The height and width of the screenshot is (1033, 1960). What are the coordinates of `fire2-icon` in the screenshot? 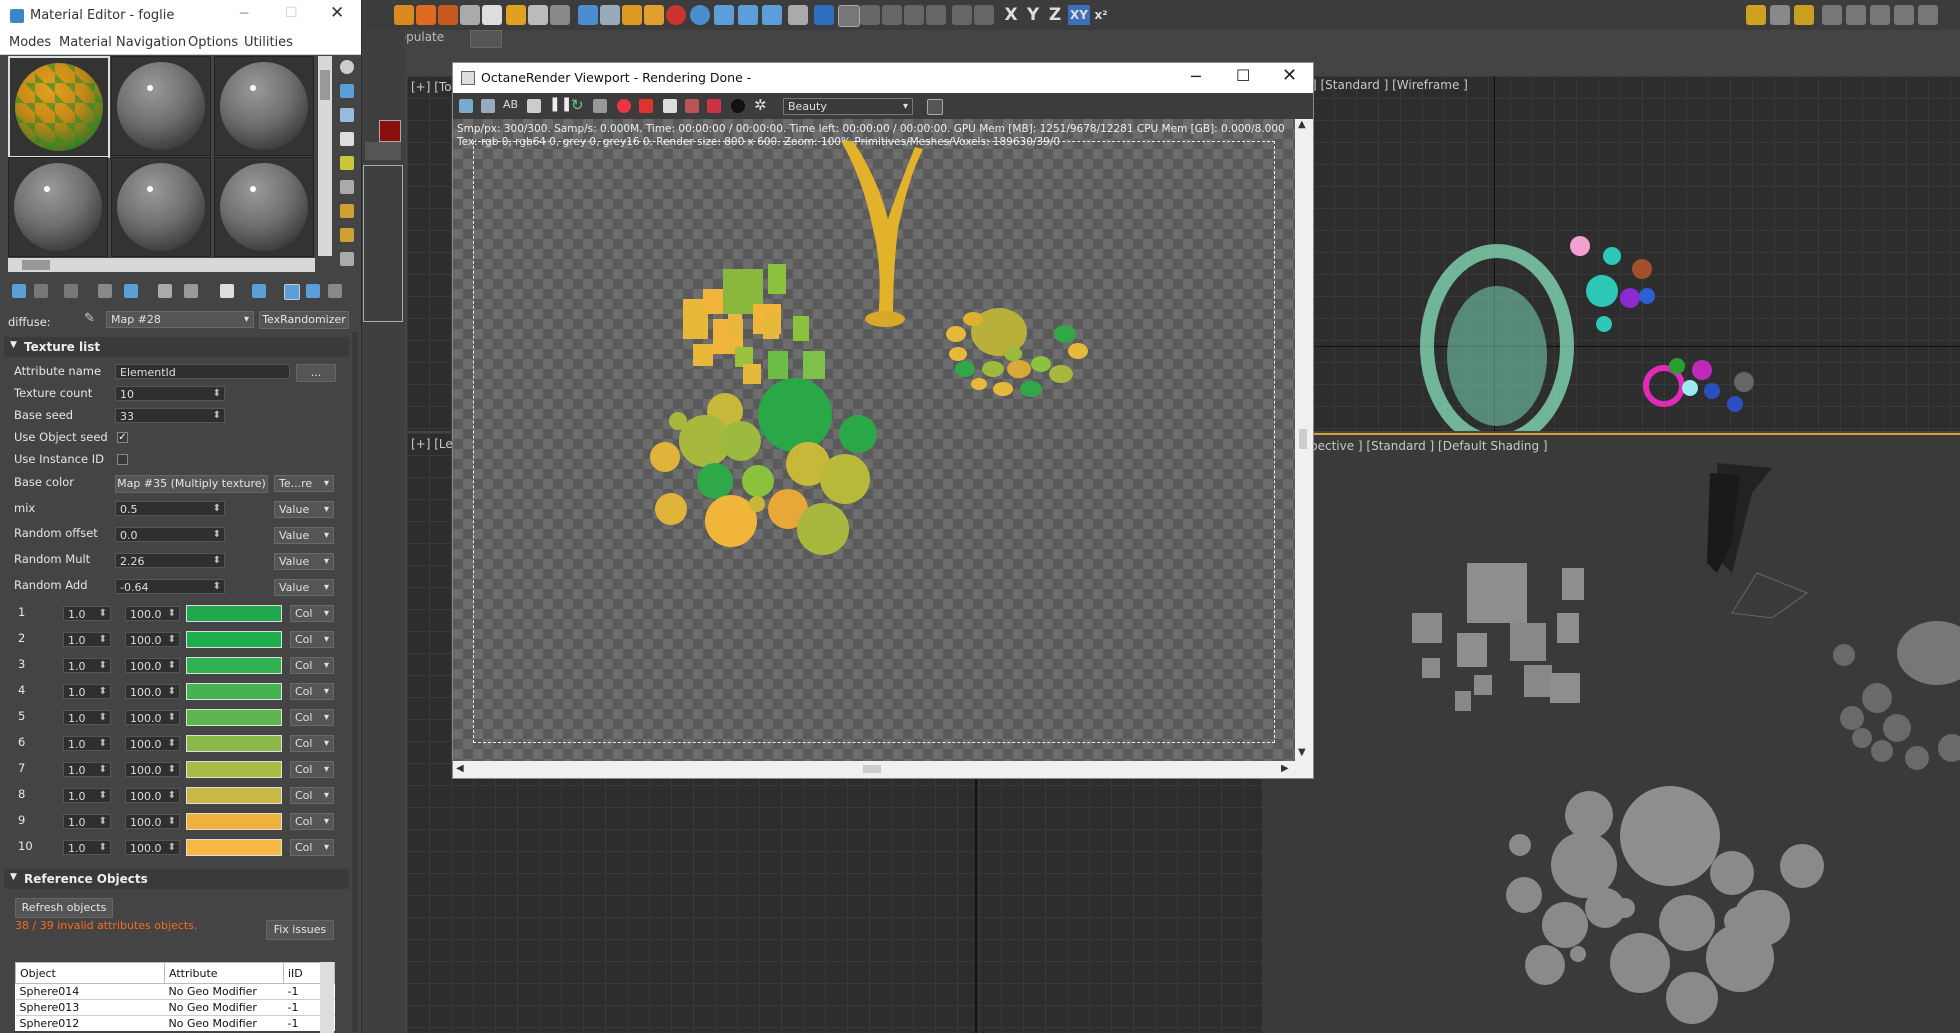 It's located at (448, 15).